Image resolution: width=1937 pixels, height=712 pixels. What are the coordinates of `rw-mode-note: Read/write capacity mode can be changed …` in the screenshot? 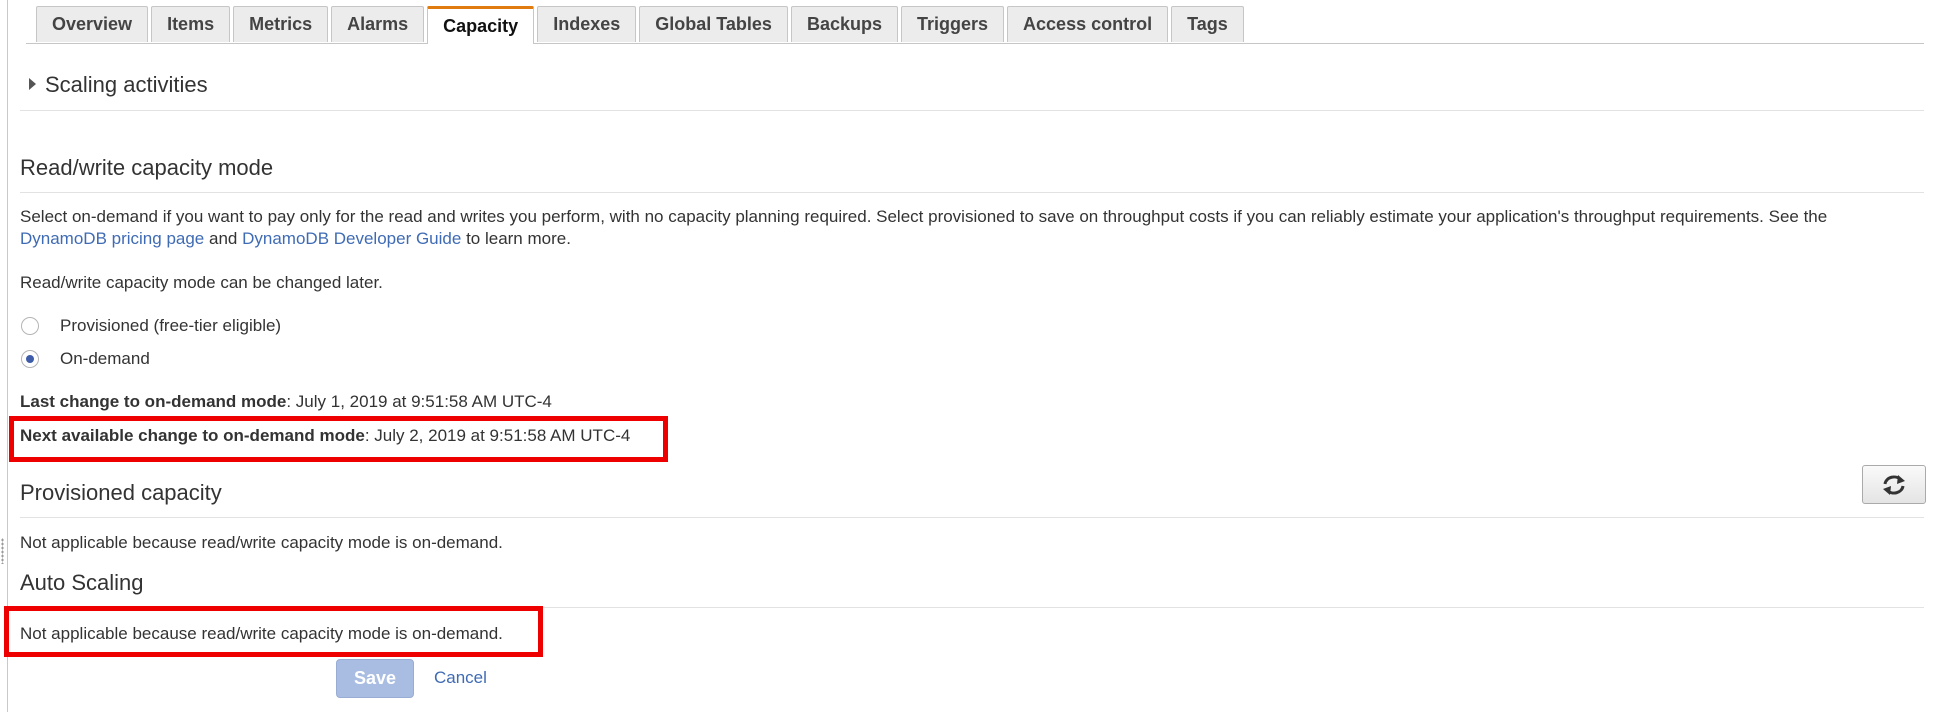 It's located at (201, 282).